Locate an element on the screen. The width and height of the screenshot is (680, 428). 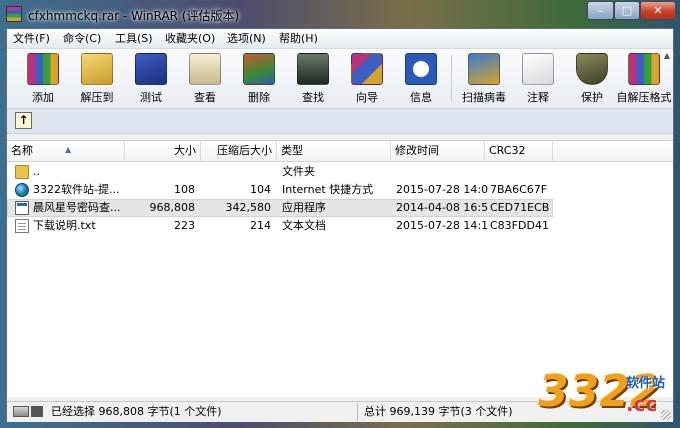
file-packed: 214 is located at coordinates (260, 225).